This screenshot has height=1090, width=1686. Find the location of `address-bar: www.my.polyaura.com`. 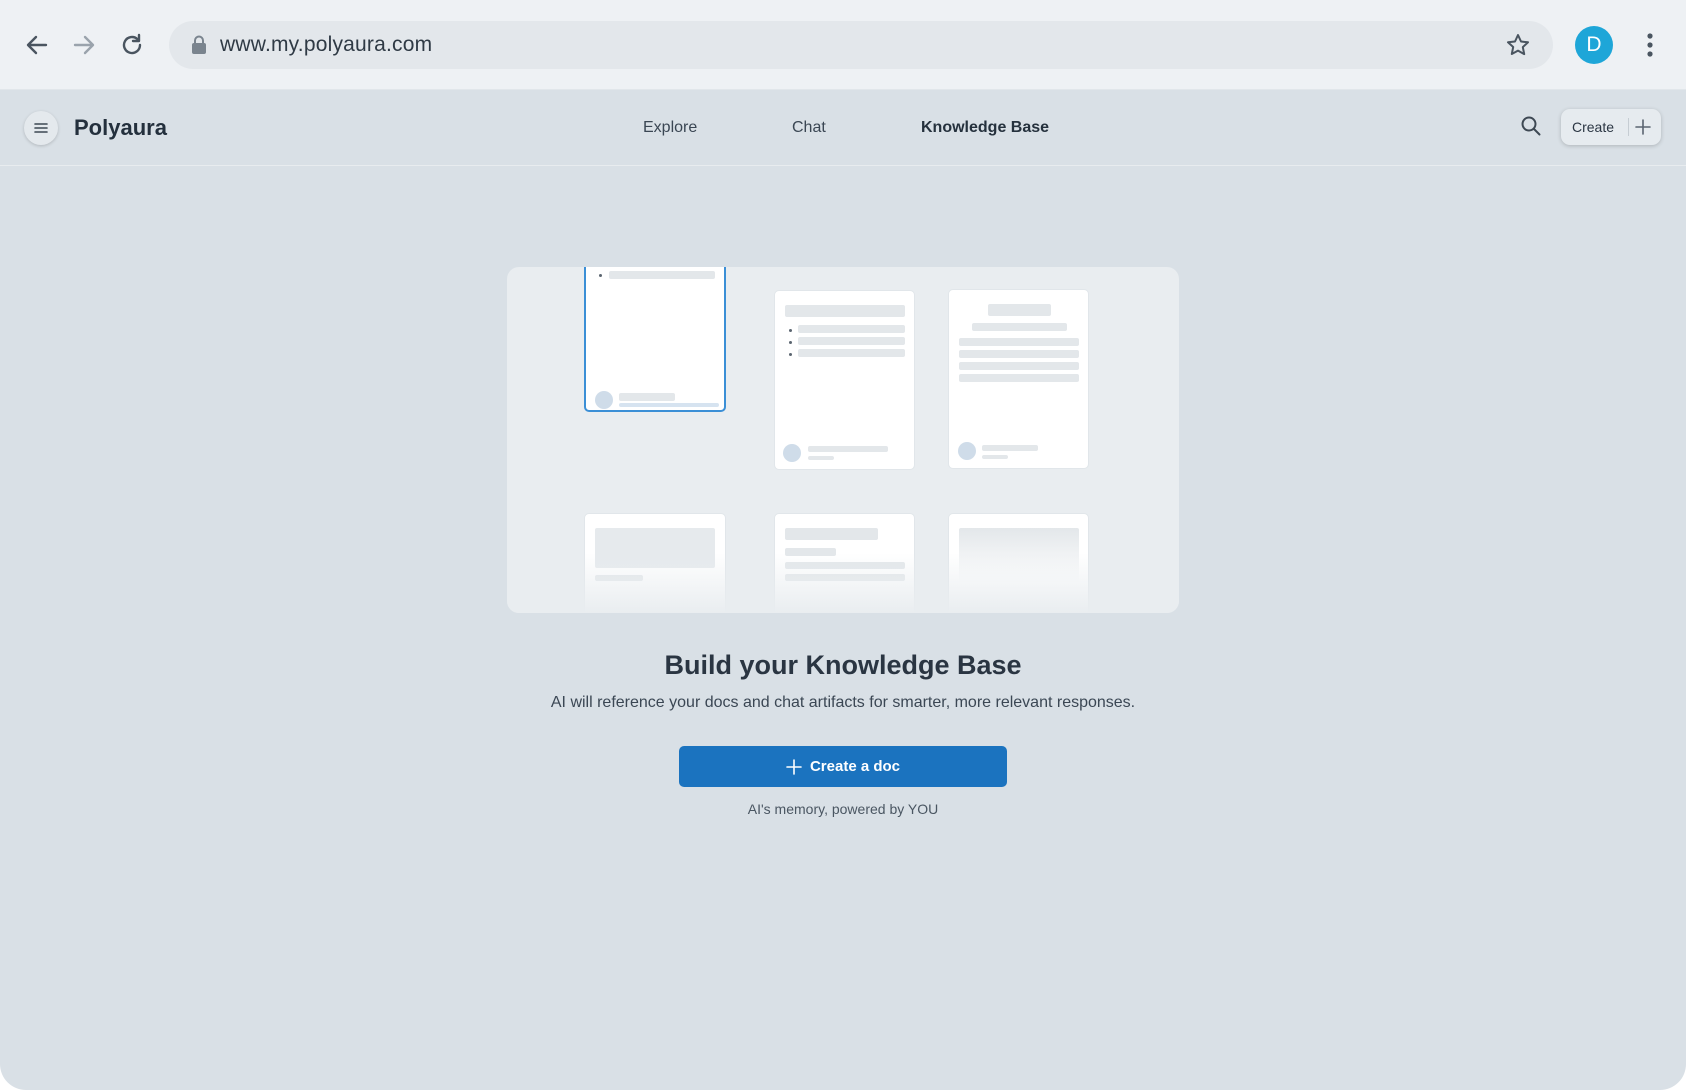

address-bar: www.my.polyaura.com is located at coordinates (861, 45).